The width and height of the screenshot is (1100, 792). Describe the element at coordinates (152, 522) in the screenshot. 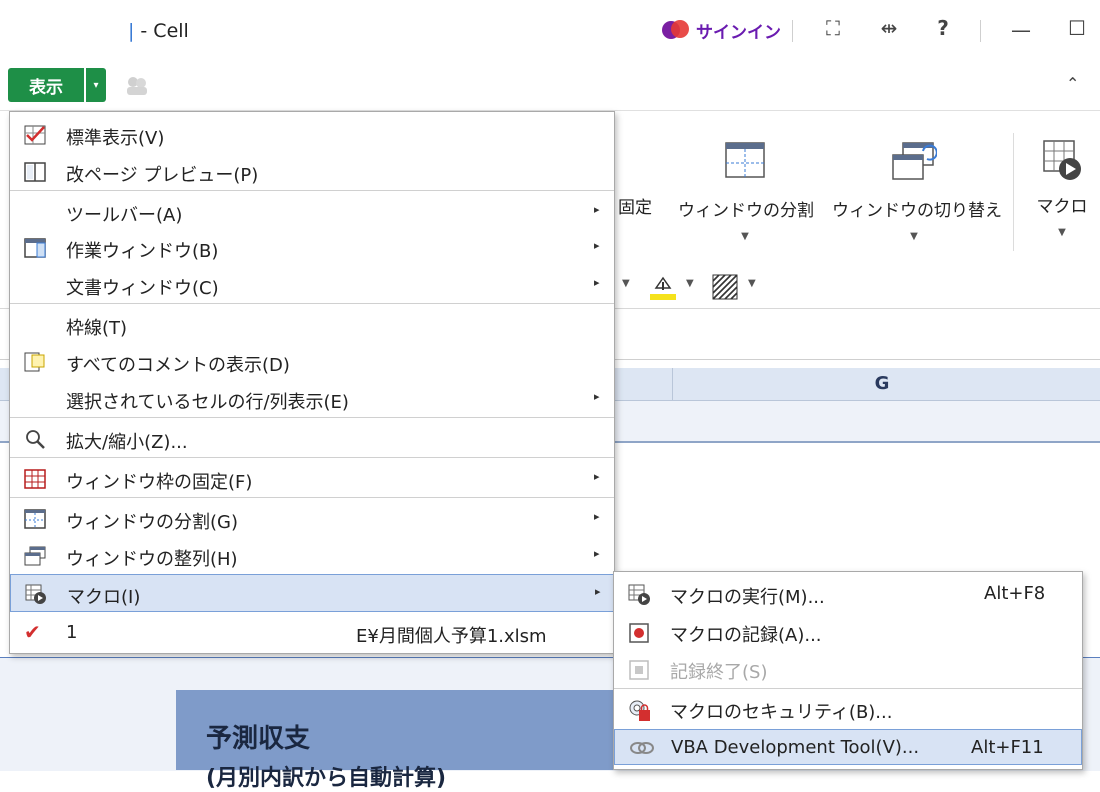

I see `menu-item-label: ウィンドウの分割(G)` at that location.